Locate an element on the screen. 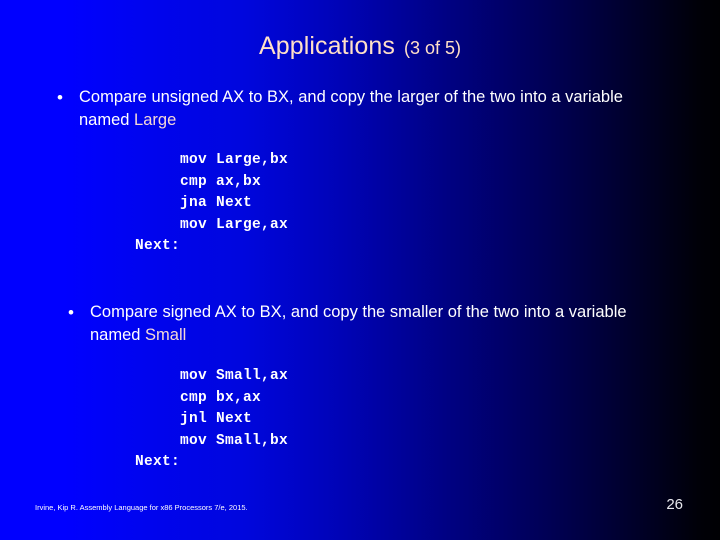 This screenshot has height=540, width=720. title-main-text: Applications is located at coordinates (326, 46).